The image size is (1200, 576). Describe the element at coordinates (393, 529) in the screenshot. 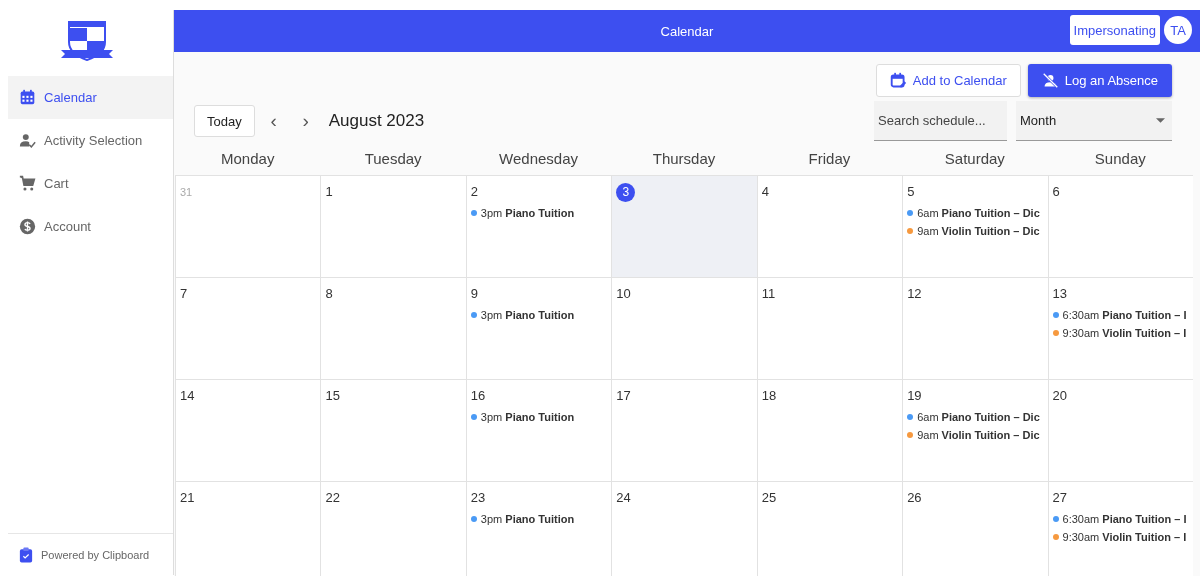

I see `day-cell: 22` at that location.